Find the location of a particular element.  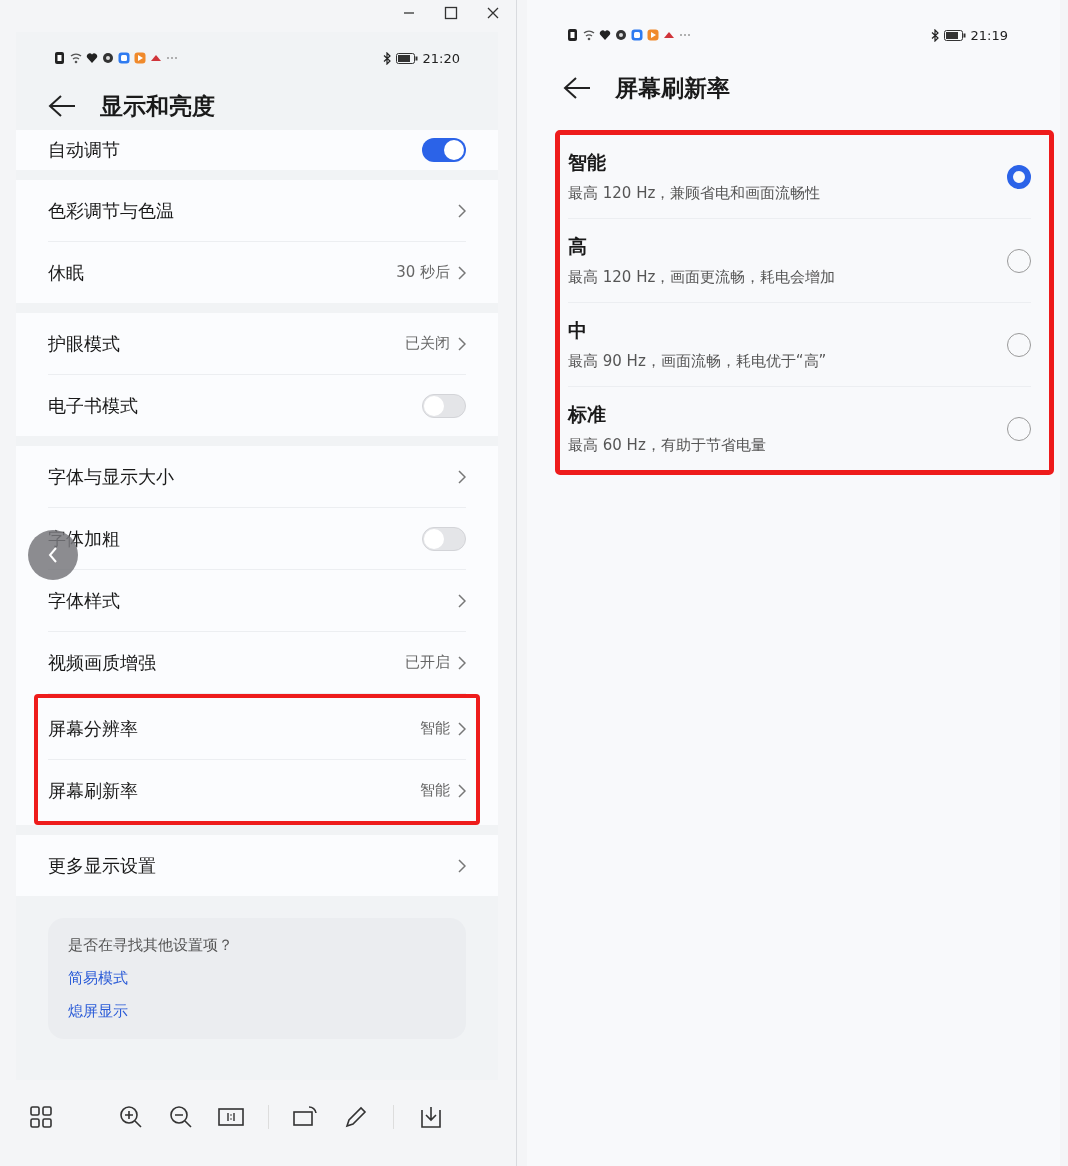

chevron-left-icon is located at coordinates (53, 555).